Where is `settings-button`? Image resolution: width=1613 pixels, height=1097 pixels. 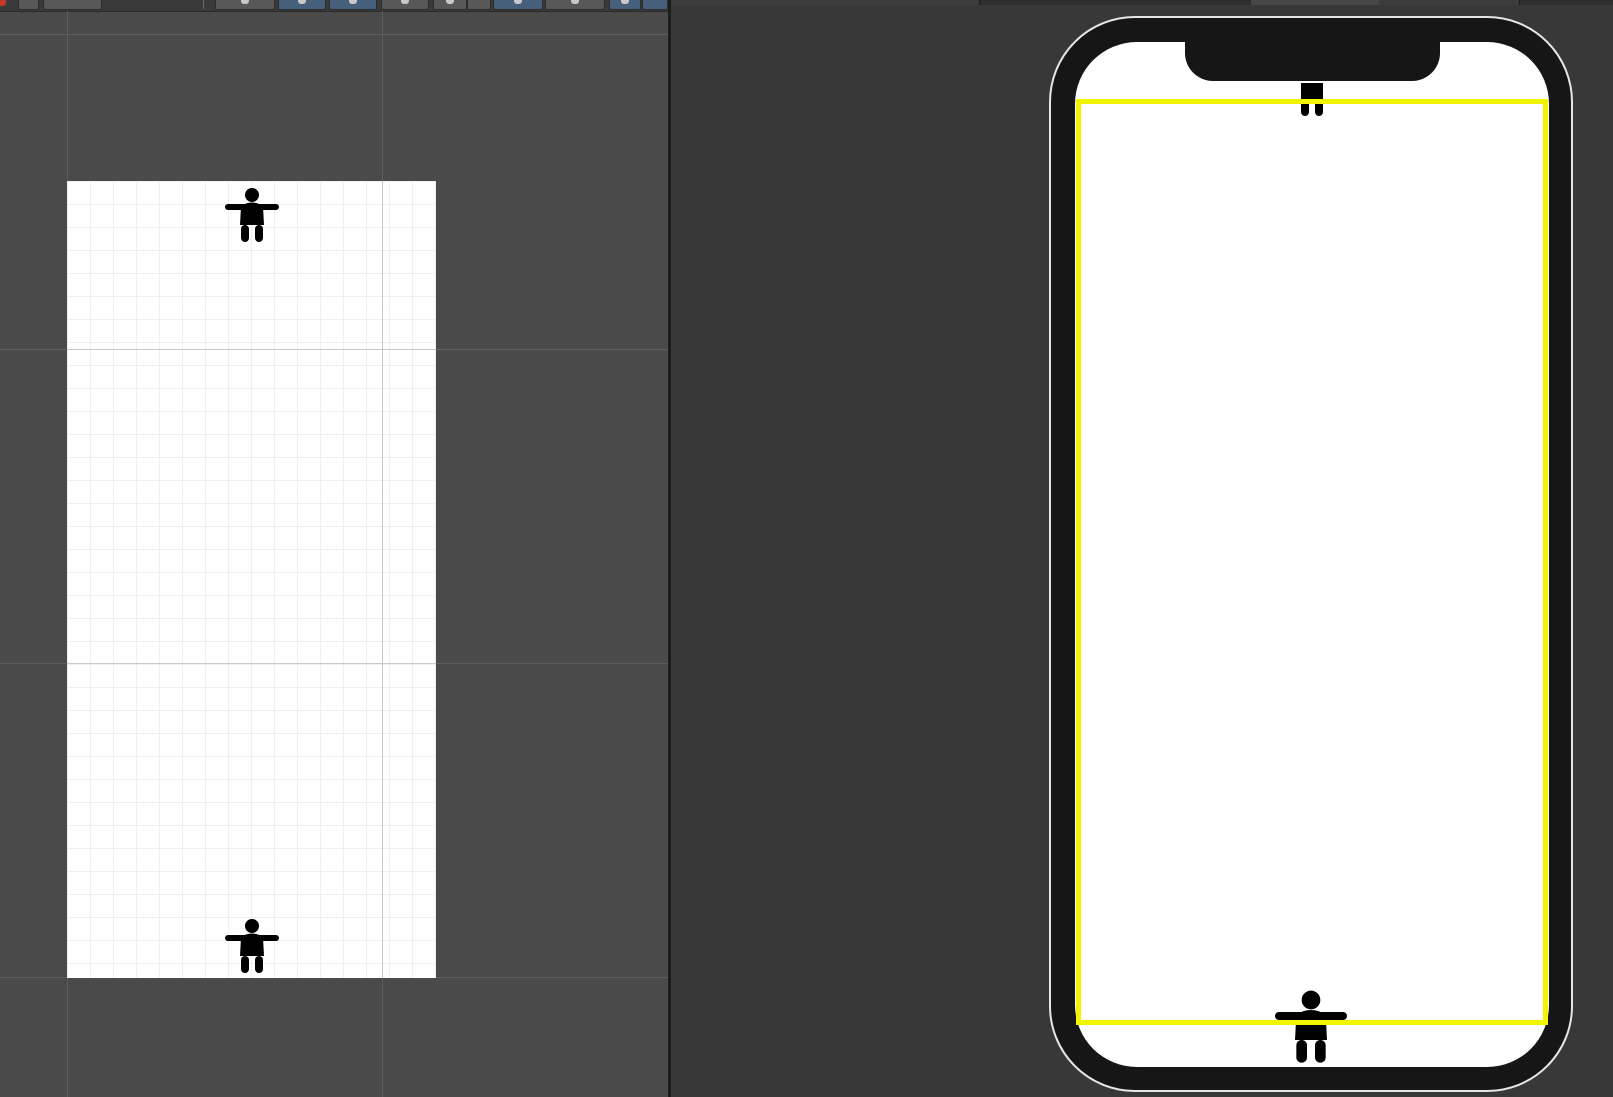
settings-button is located at coordinates (655, 5).